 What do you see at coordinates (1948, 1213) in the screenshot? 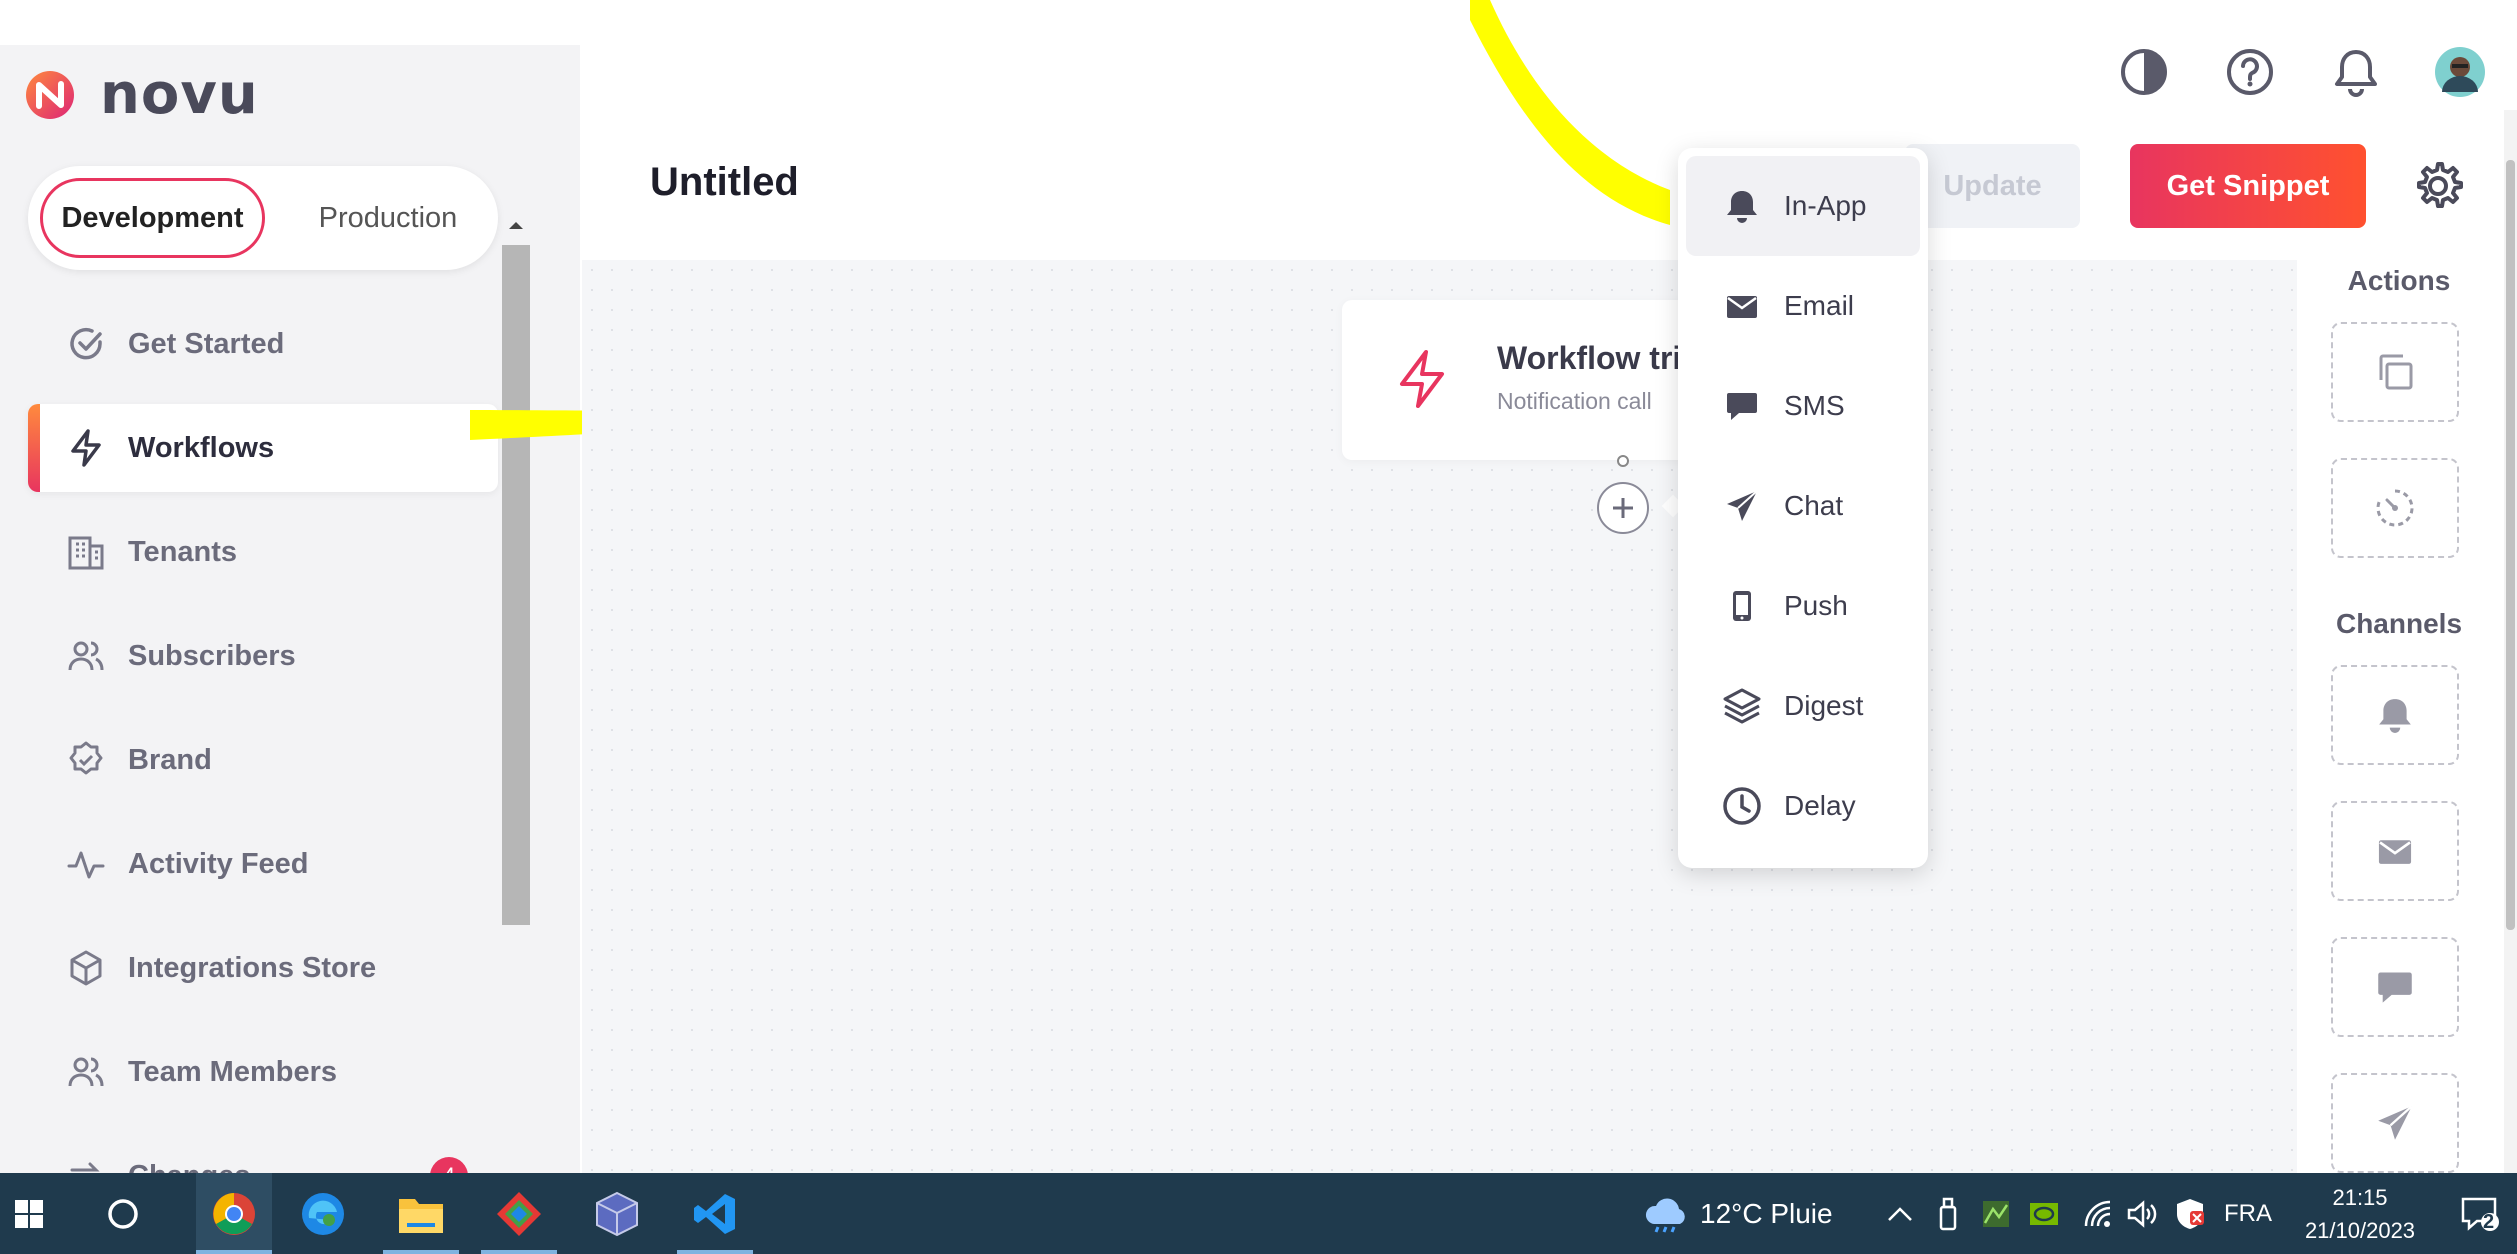
I see `usb-icon` at bounding box center [1948, 1213].